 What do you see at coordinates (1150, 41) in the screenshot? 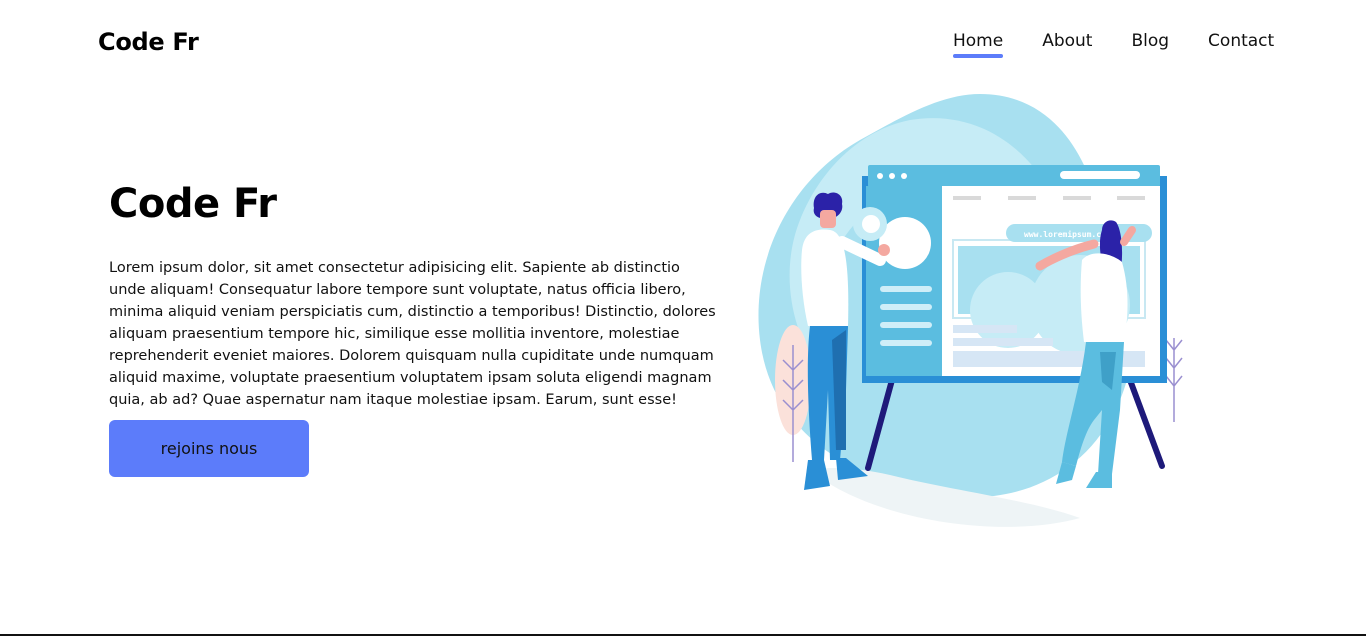
I see `nav-link-blog: Blog` at bounding box center [1150, 41].